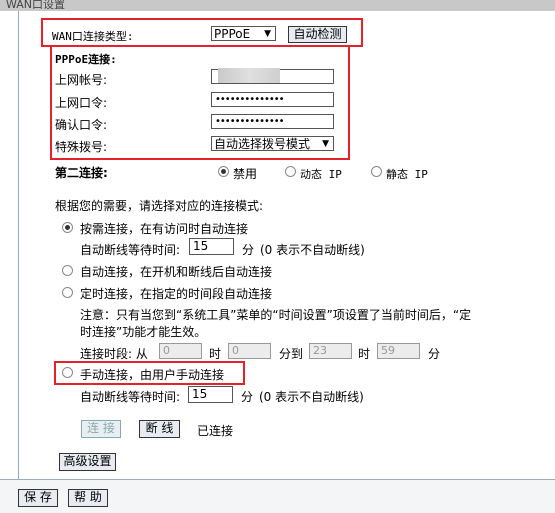  I want to click on secondary-connection-label: 第二连接:, so click(81, 173).